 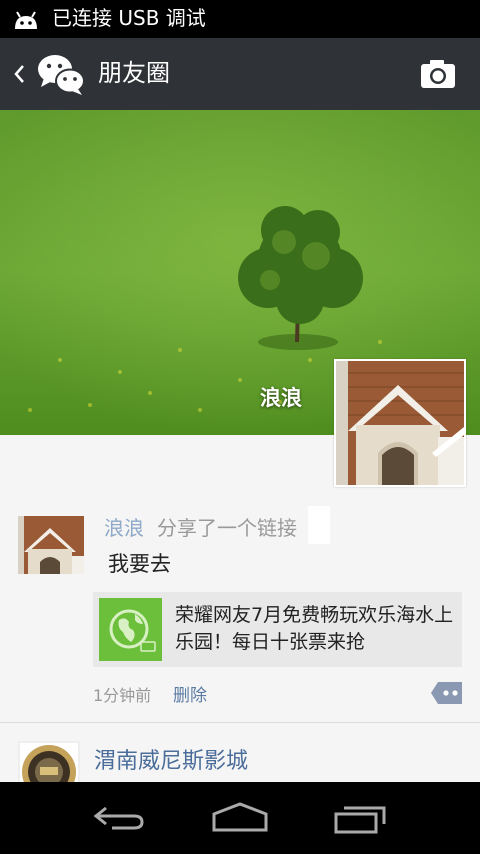 What do you see at coordinates (130, 629) in the screenshot?
I see `globe-icon` at bounding box center [130, 629].